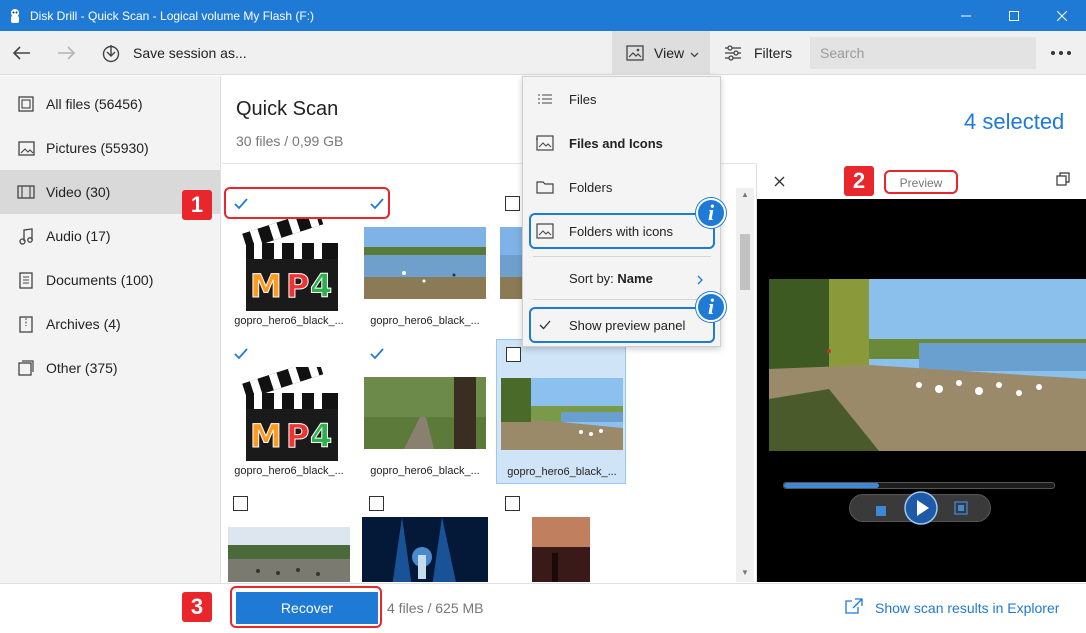 This screenshot has width=1086, height=633. What do you see at coordinates (100, 280) in the screenshot?
I see `sidebar-item-label: Documents (100)` at bounding box center [100, 280].